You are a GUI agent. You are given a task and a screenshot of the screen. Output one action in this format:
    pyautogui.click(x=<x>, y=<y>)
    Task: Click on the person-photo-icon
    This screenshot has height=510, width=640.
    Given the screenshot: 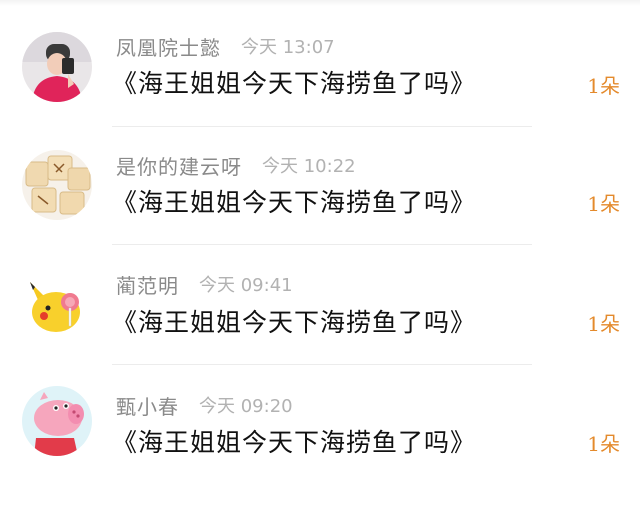 What is the action you would take?
    pyautogui.click(x=57, y=67)
    